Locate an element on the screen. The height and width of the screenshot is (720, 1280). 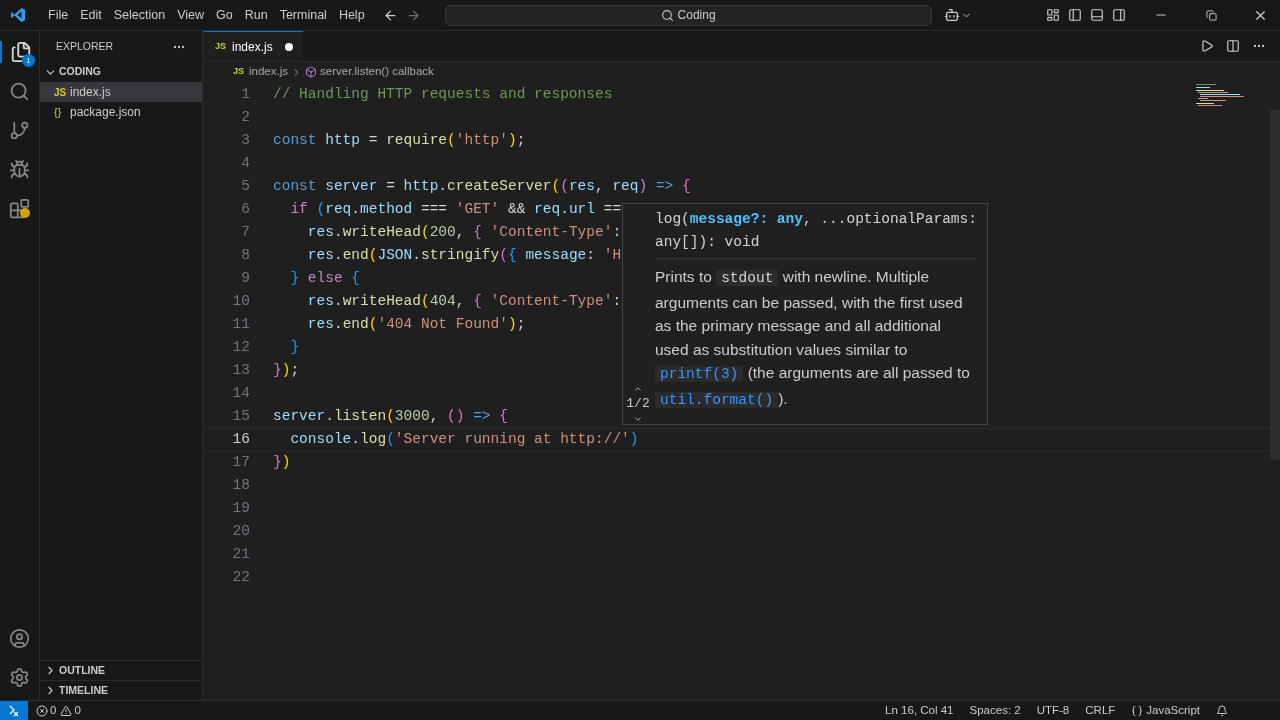
line-number: 8 is located at coordinates (245, 255).